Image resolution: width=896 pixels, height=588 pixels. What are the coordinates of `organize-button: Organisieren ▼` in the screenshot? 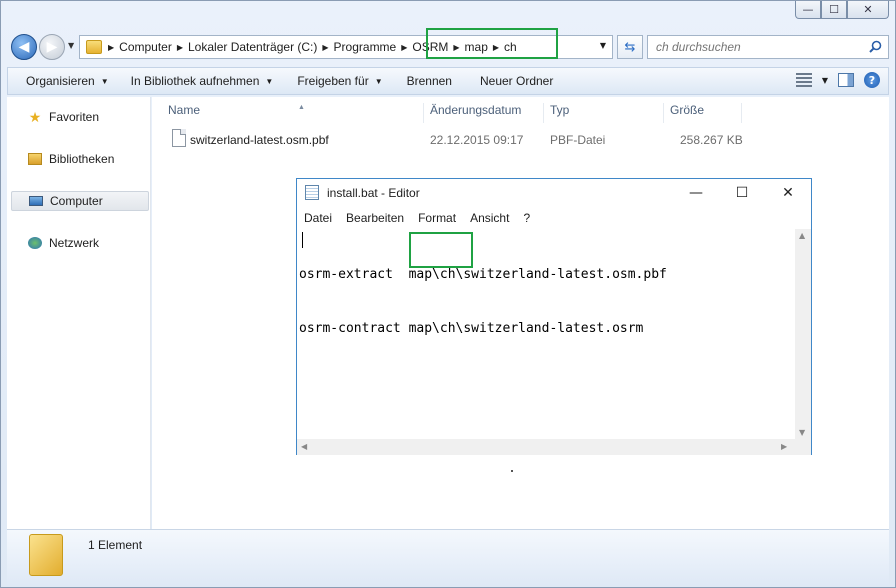 It's located at (63, 81).